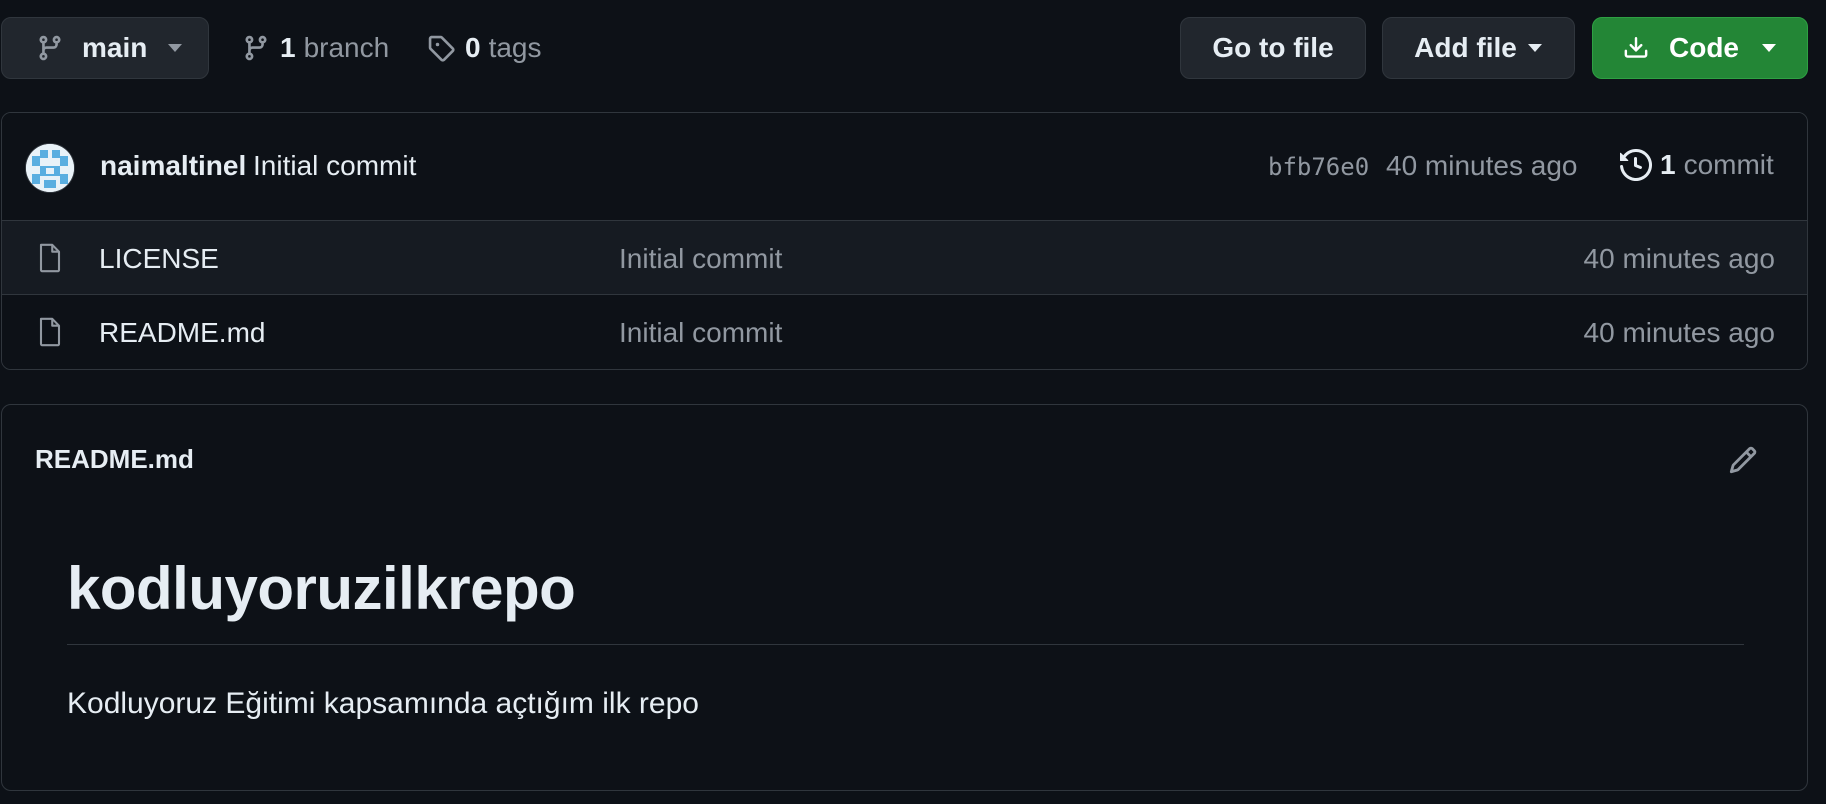  I want to click on go-to-file-button: Go to file, so click(1273, 48).